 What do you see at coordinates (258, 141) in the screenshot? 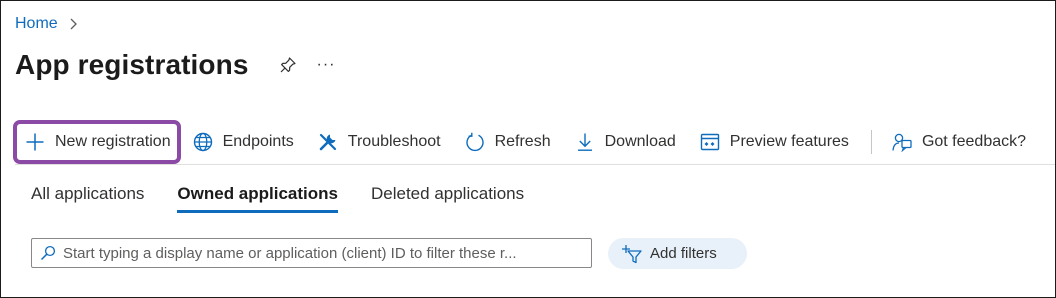
I see `endpoints-label: Endpoints` at bounding box center [258, 141].